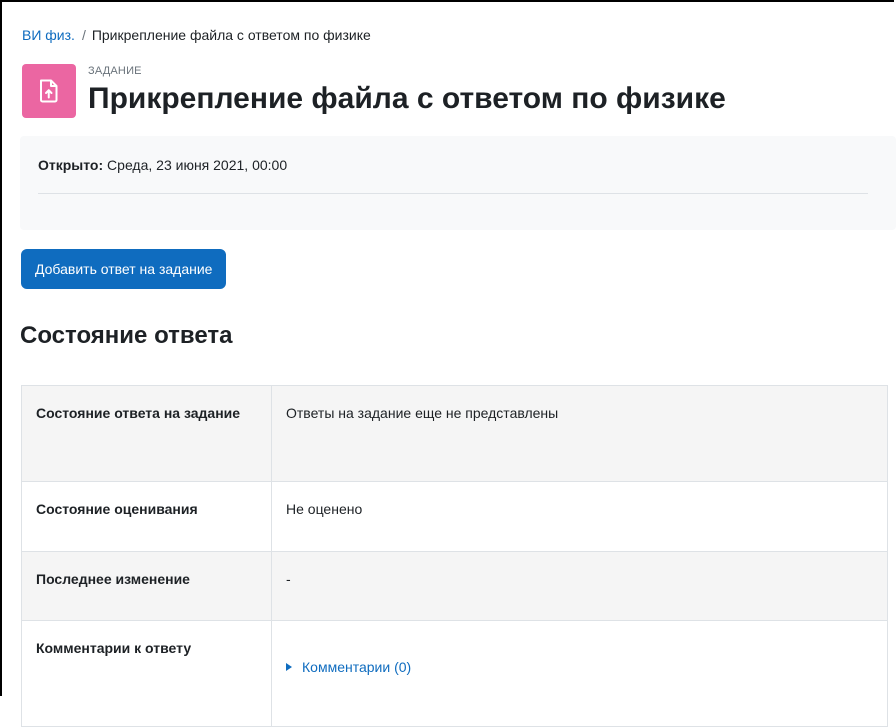 This screenshot has width=896, height=727. What do you see at coordinates (146, 586) in the screenshot?
I see `row-label: Последнее изменение` at bounding box center [146, 586].